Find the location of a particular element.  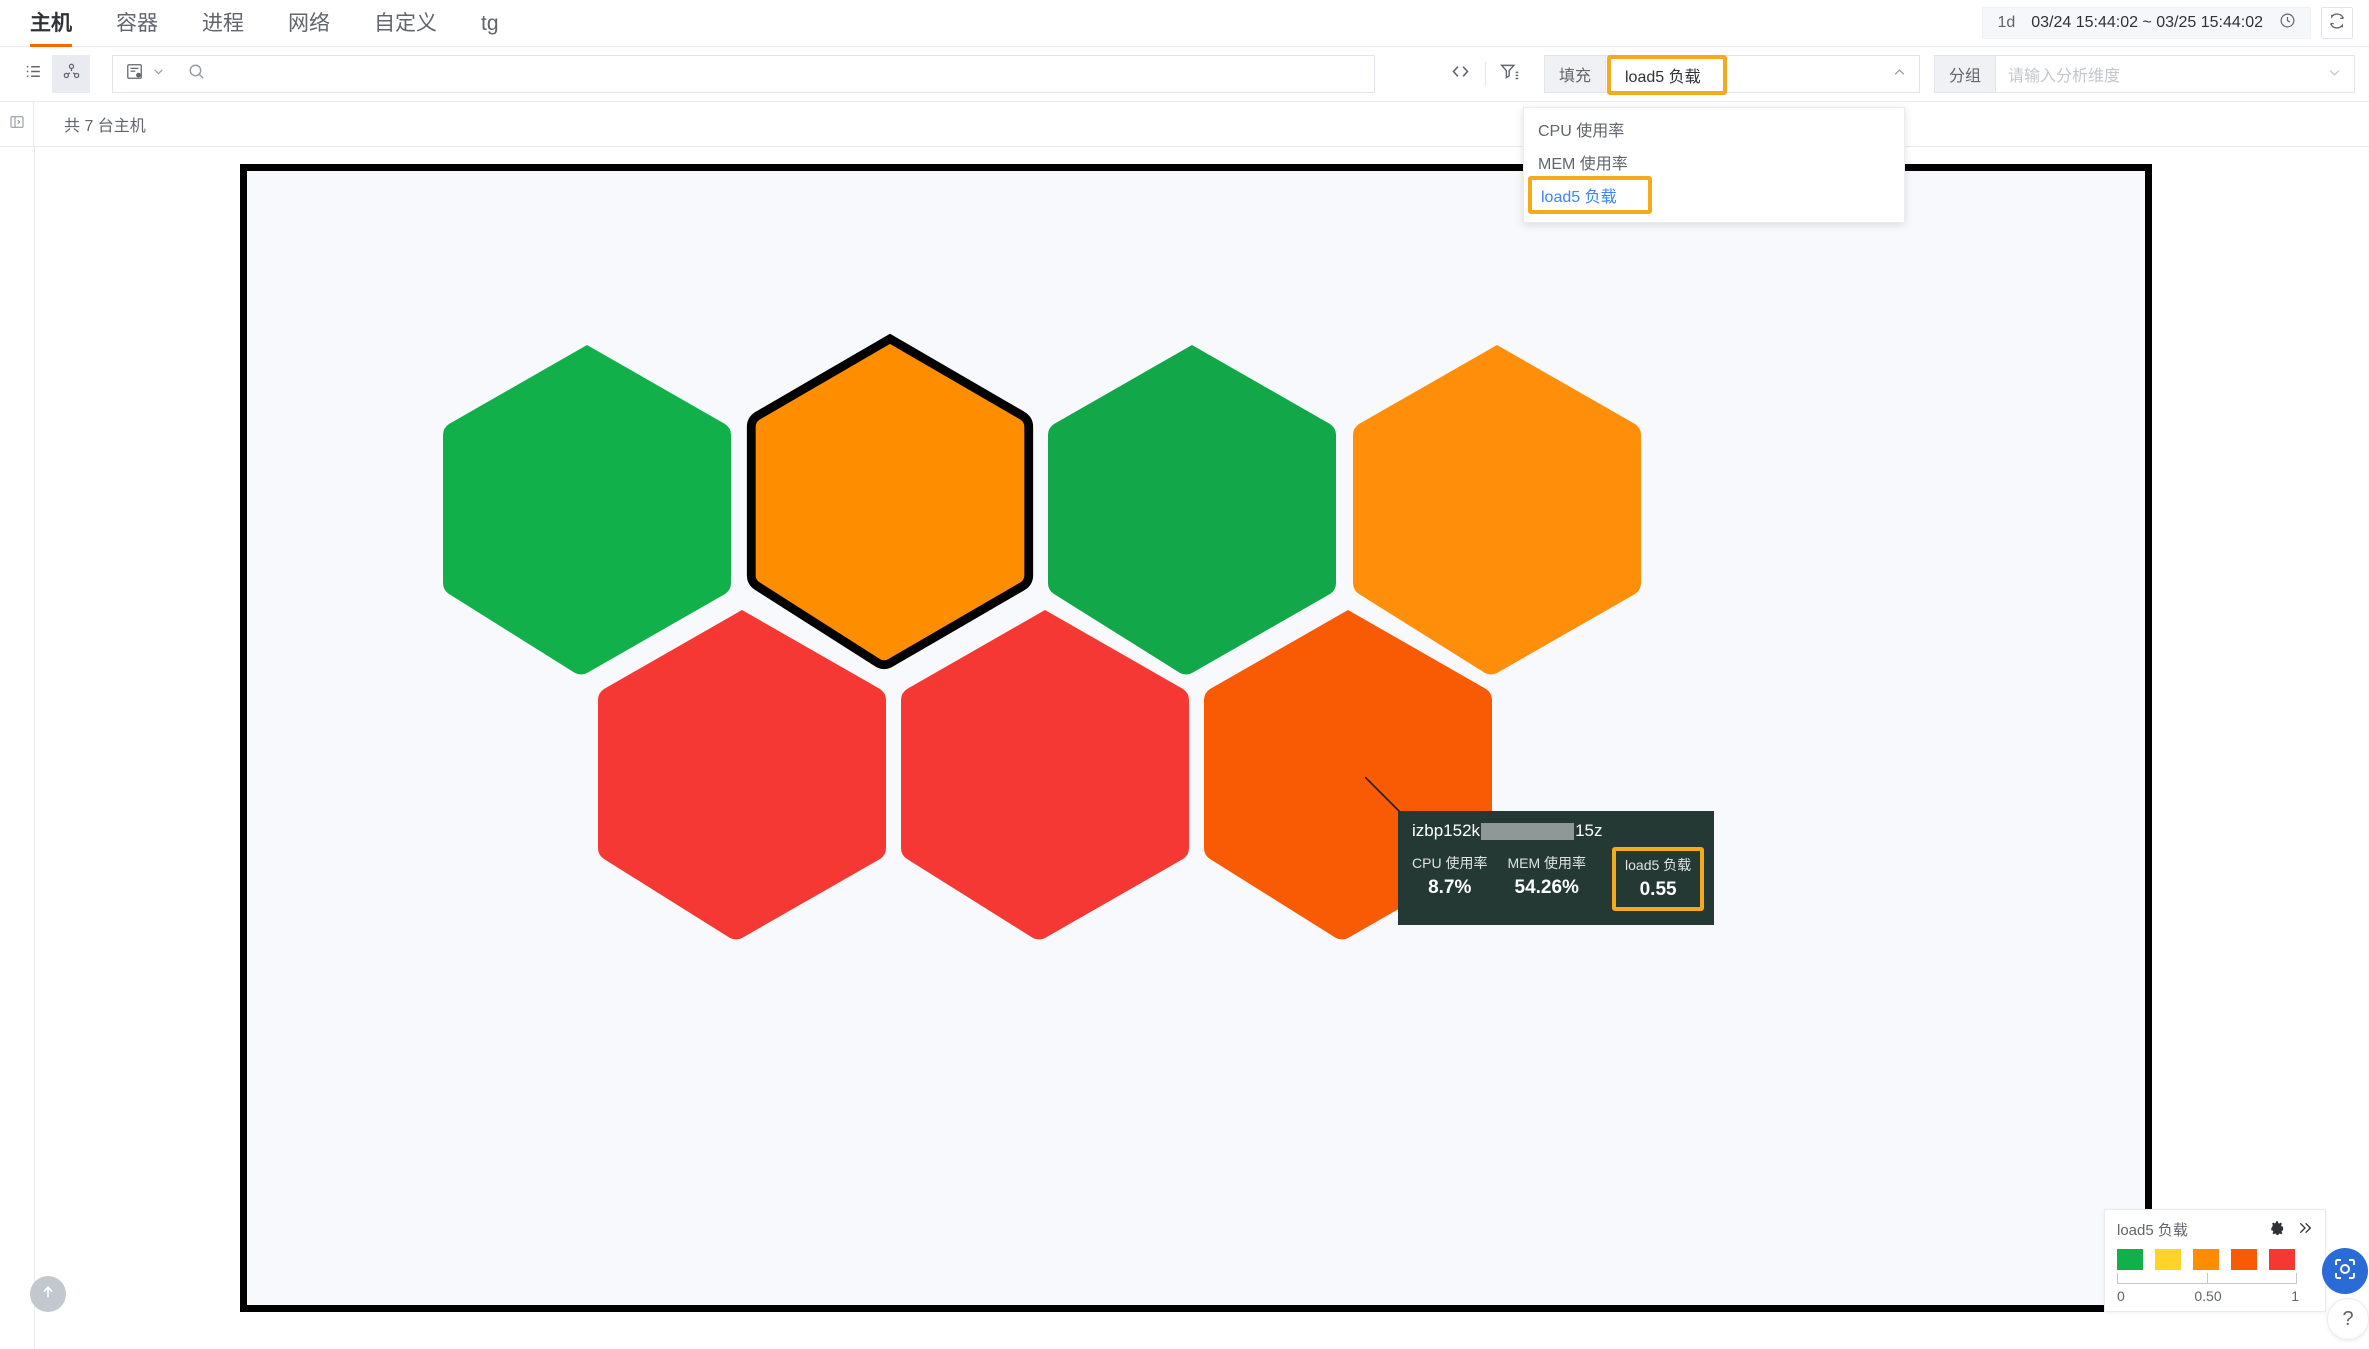

dropdown-option-label: CPU 使用率 is located at coordinates (1581, 131).